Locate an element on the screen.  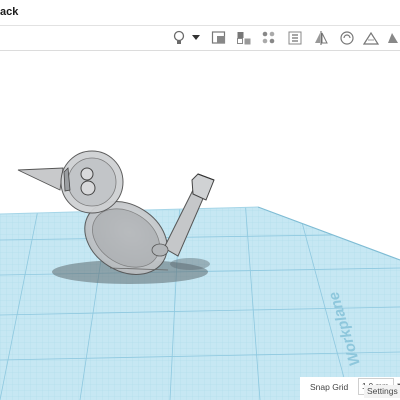
ungroup-icon is located at coordinates (244, 38).